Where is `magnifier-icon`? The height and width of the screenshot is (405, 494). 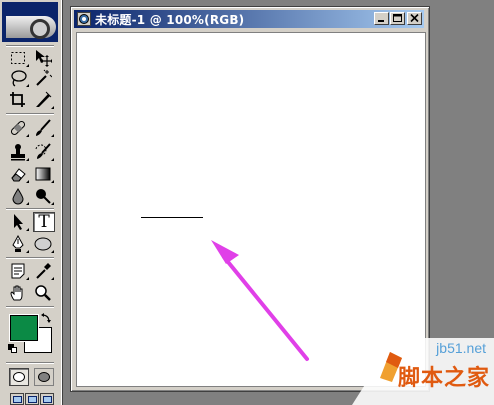
magnifier-icon is located at coordinates (43, 293).